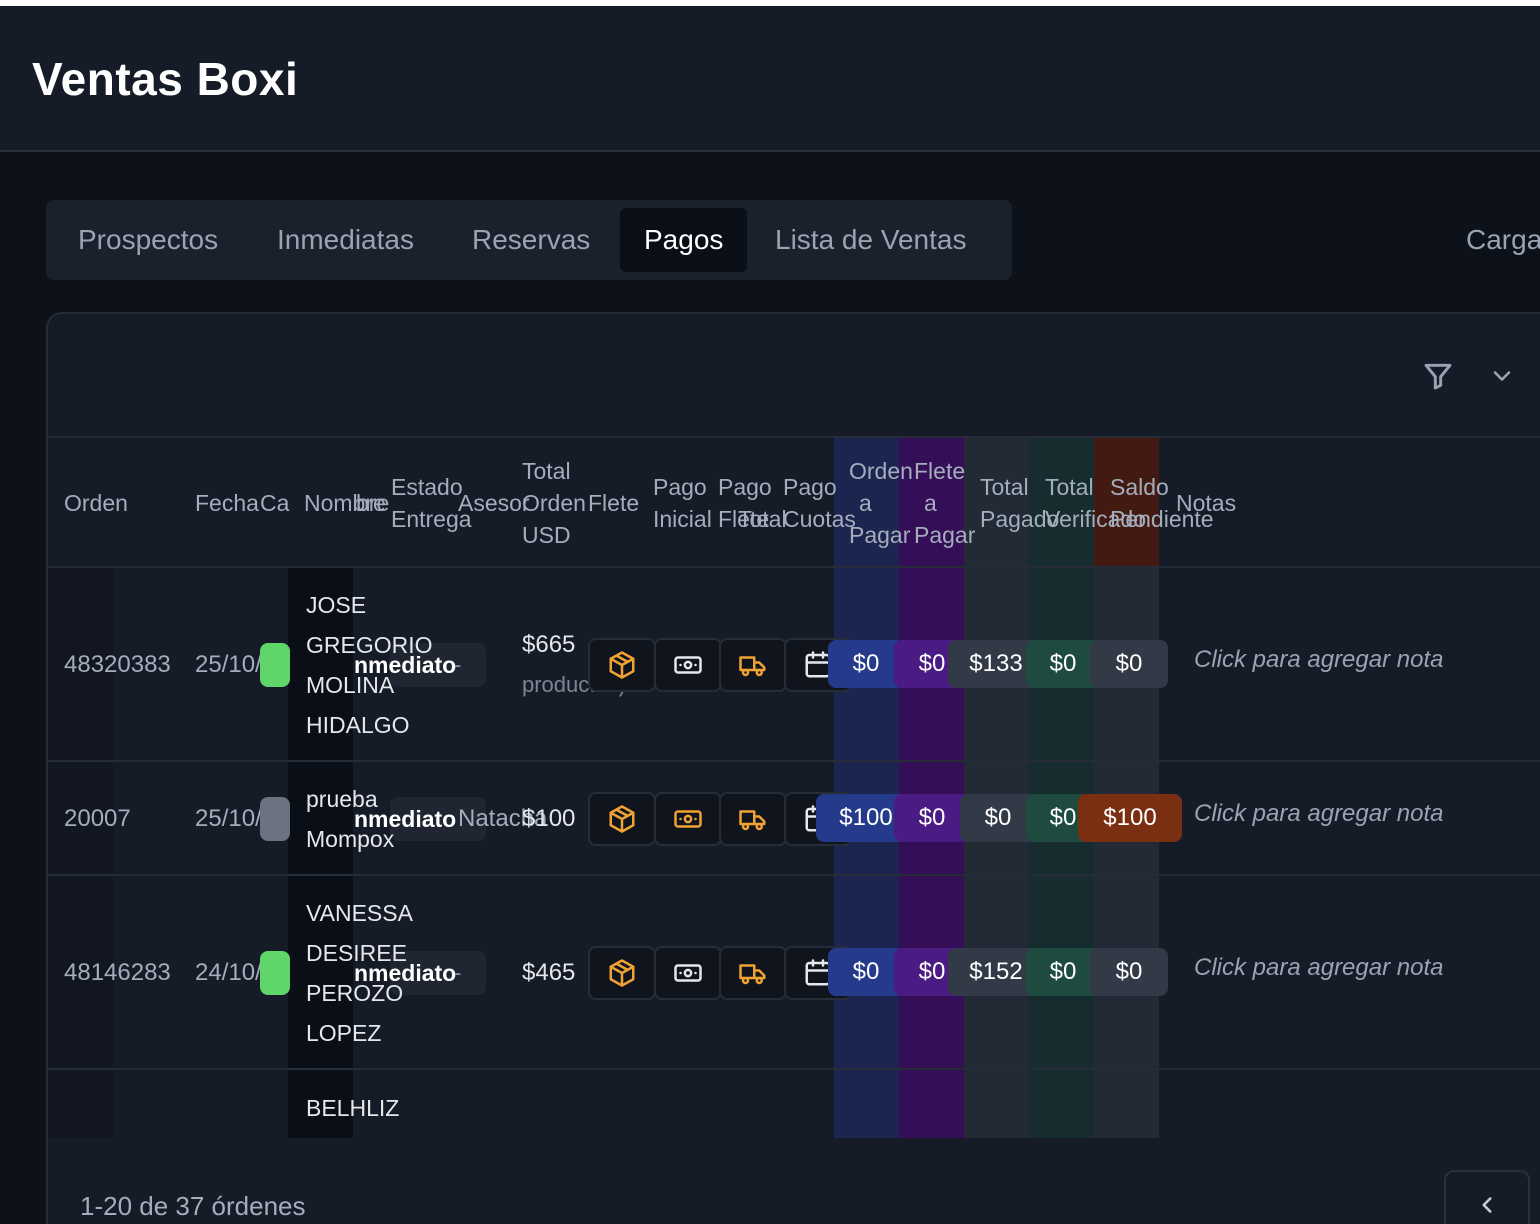  What do you see at coordinates (549, 972) in the screenshot?
I see `row-total: $465` at bounding box center [549, 972].